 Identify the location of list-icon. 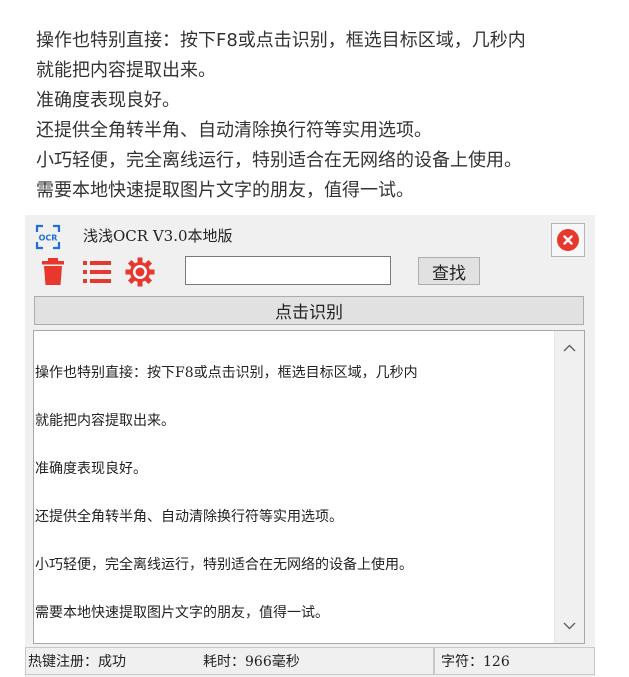
(97, 272).